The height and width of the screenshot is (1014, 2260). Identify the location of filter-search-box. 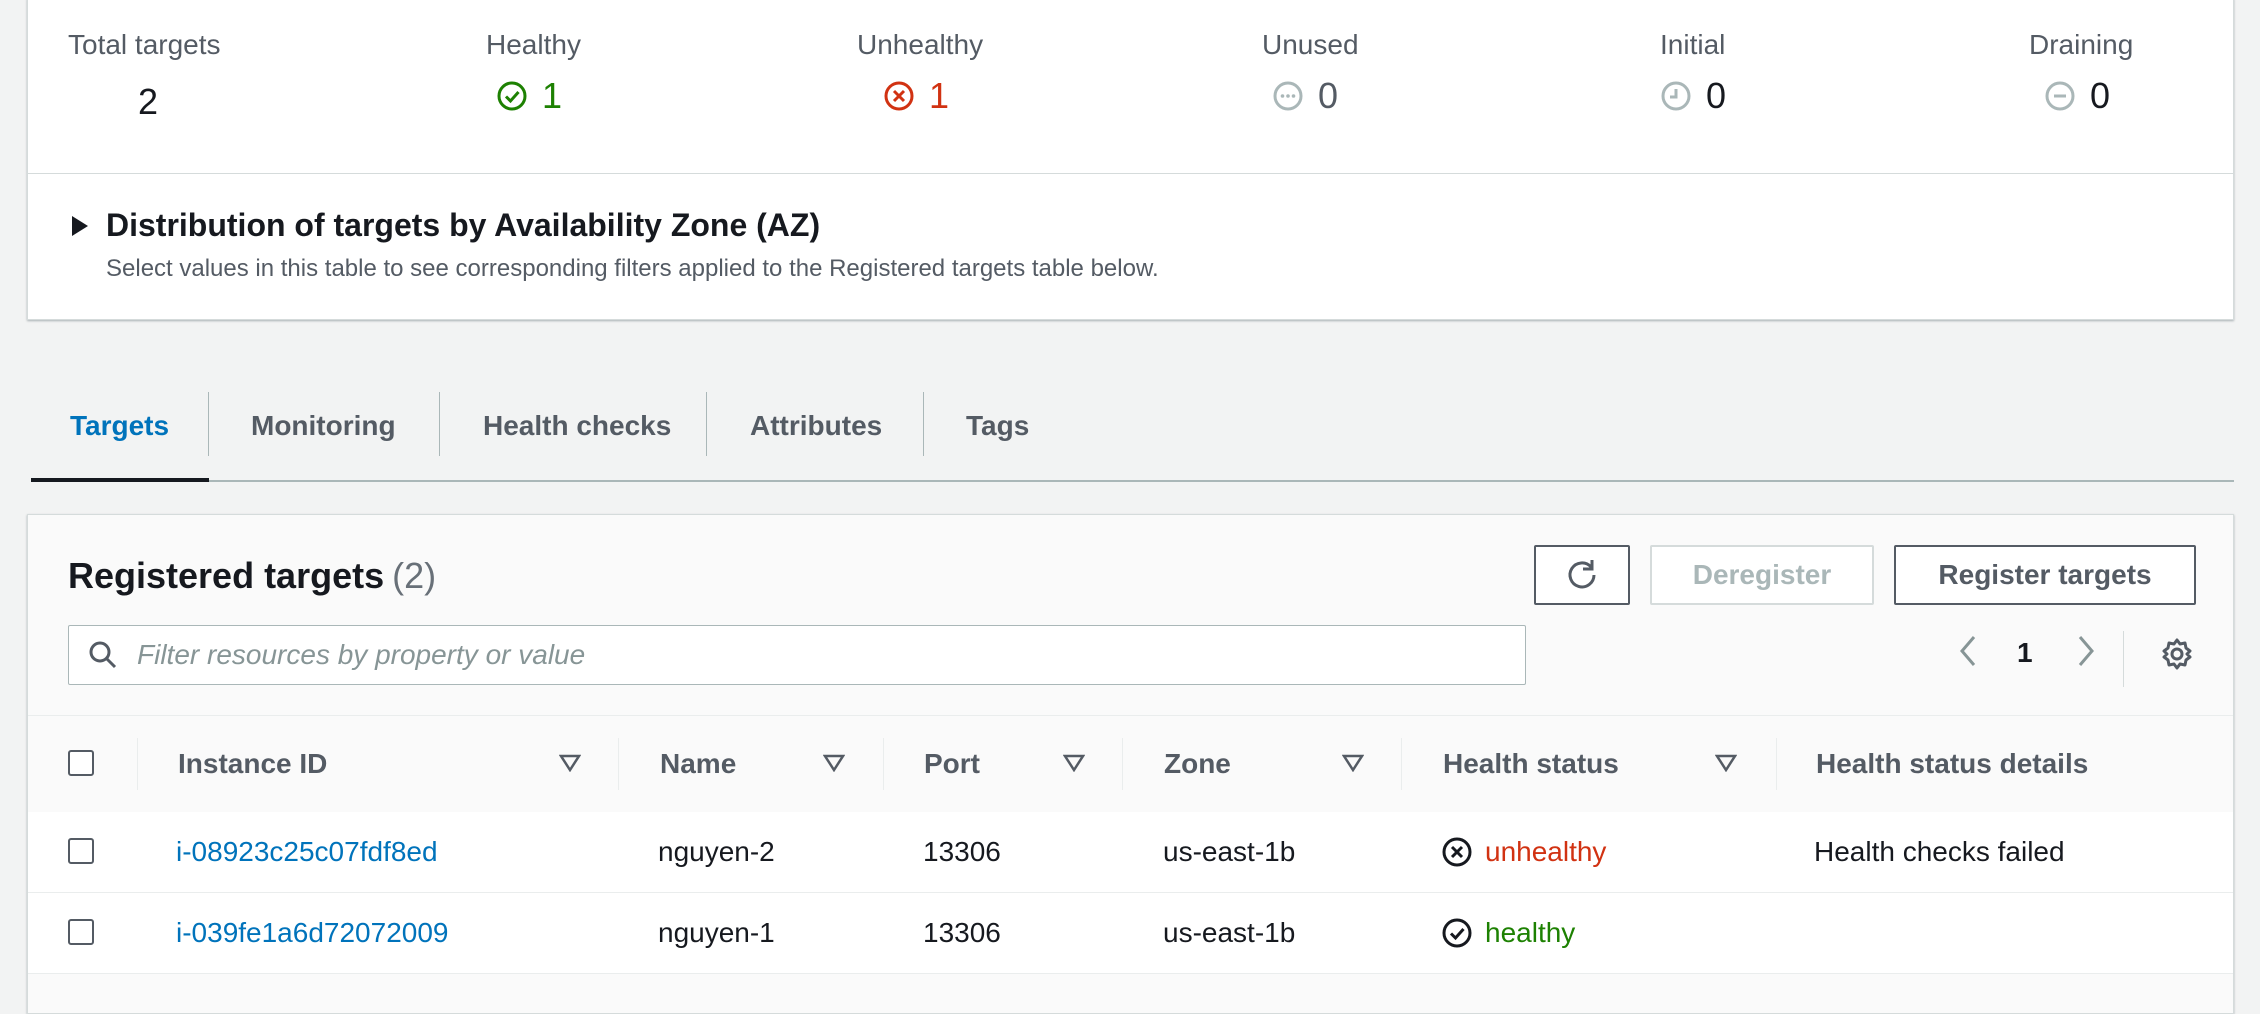
(797, 655).